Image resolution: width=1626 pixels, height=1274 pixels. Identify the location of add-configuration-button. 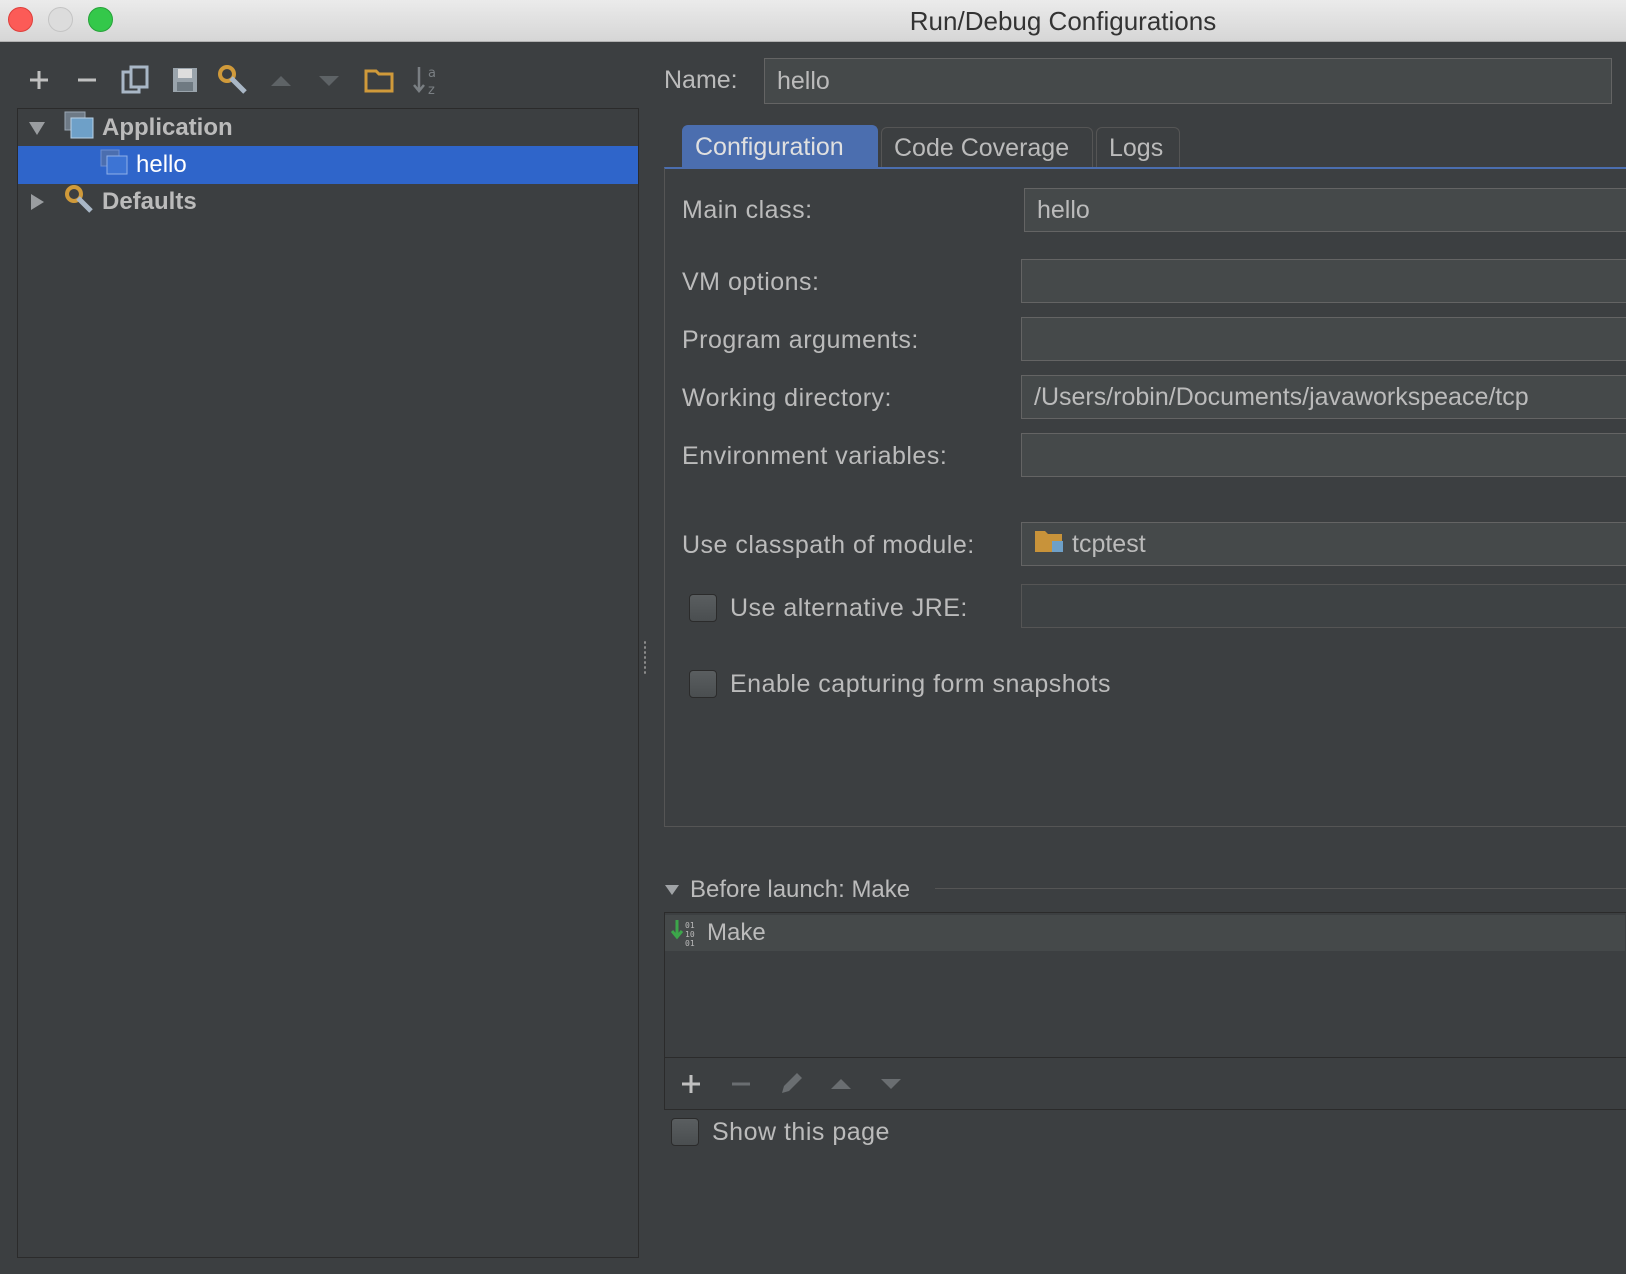
(39, 80).